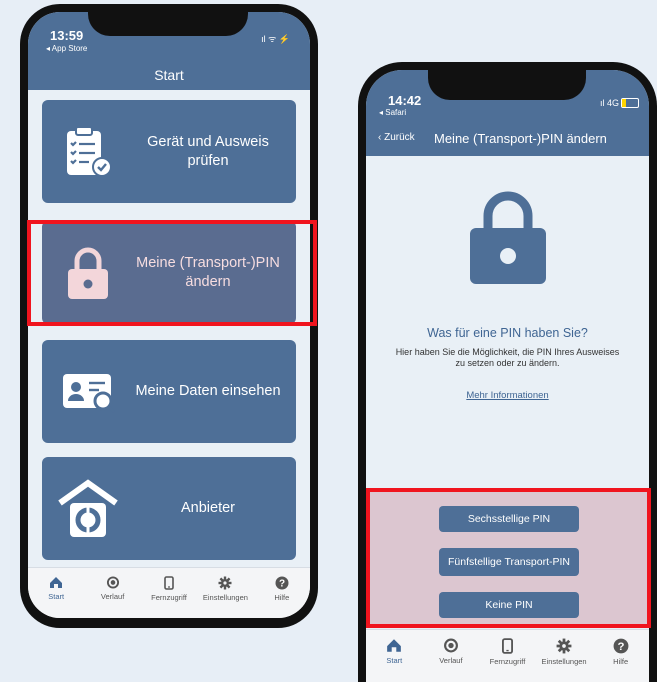 This screenshot has width=657, height=682. What do you see at coordinates (67, 35) in the screenshot?
I see `status-time: 13:59` at bounding box center [67, 35].